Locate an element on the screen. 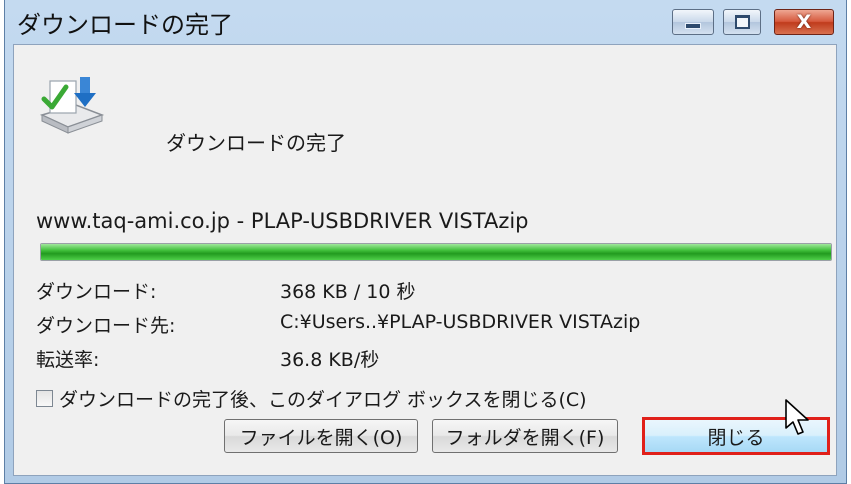  close-when-complete-label: ダウンロードの完了後、このダイアログ ボックスを閉じる(C) is located at coordinates (323, 398).